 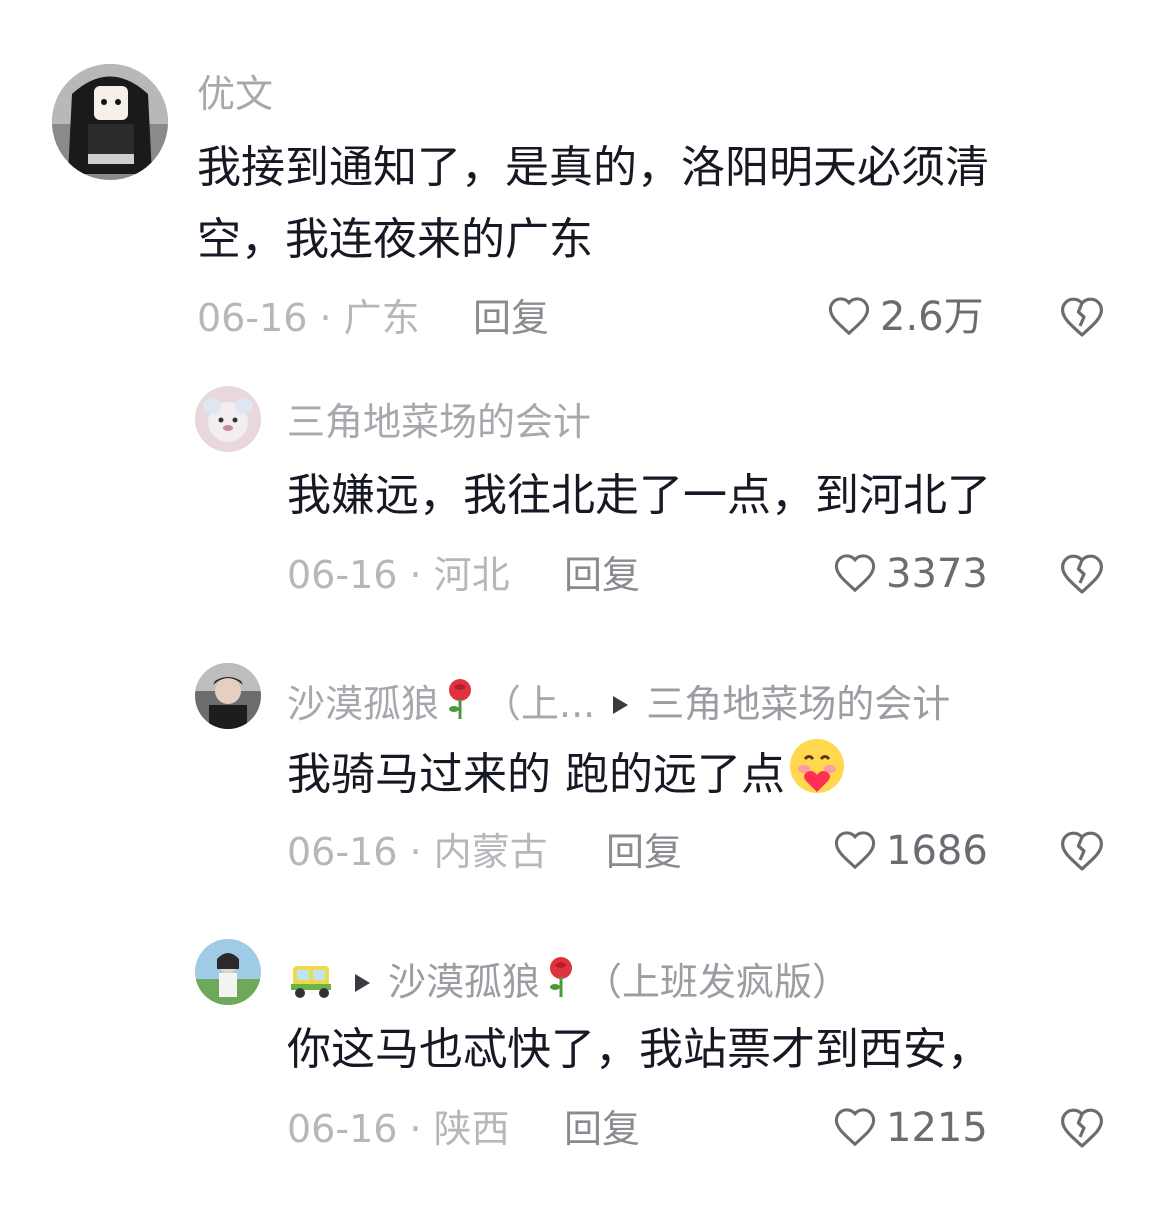 What do you see at coordinates (937, 574) in the screenshot?
I see `like-count: 3373` at bounding box center [937, 574].